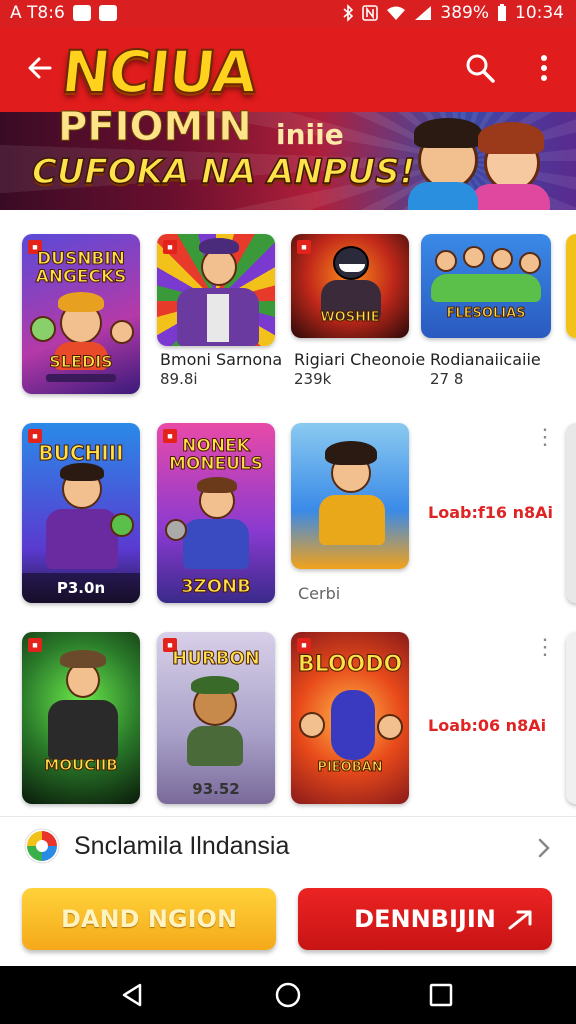  I want to click on game-card: ■ HURBON 93.52, so click(216, 718).